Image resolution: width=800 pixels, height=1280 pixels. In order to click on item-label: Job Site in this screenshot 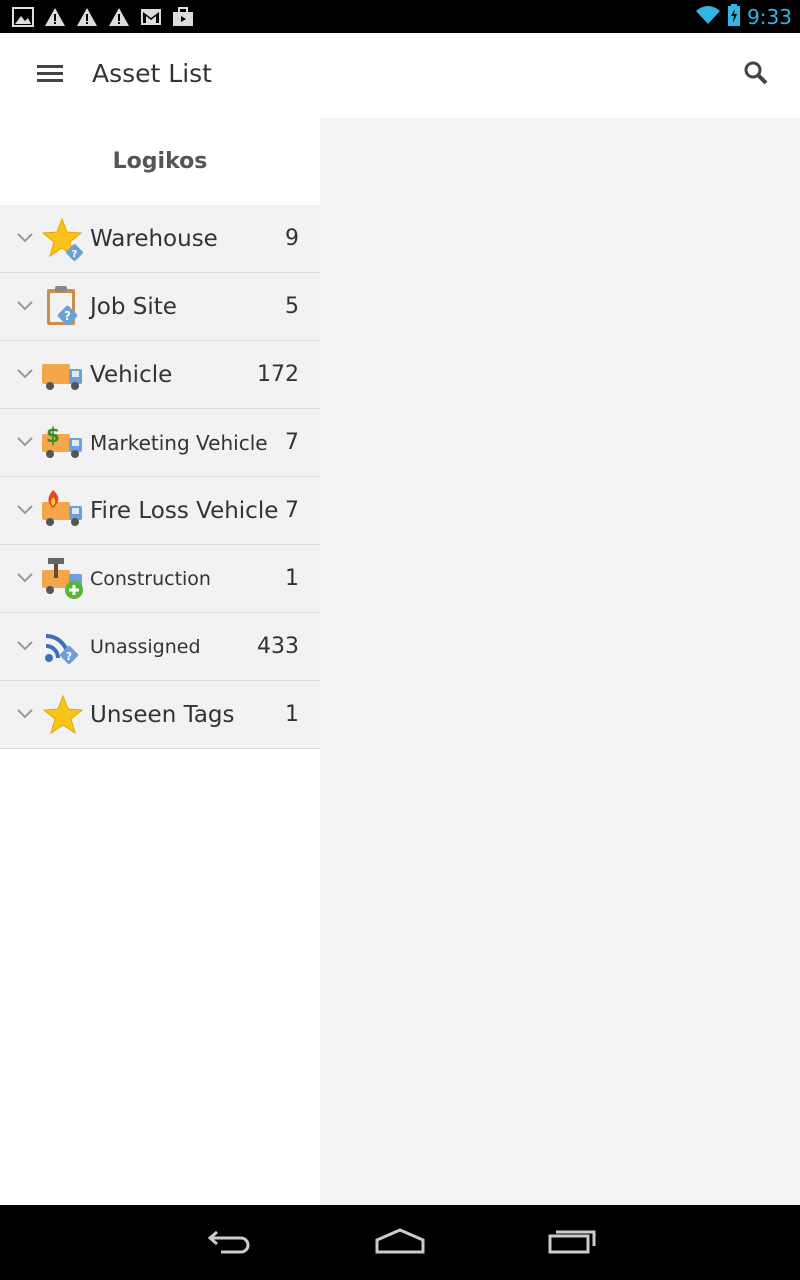, I will do `click(133, 306)`.